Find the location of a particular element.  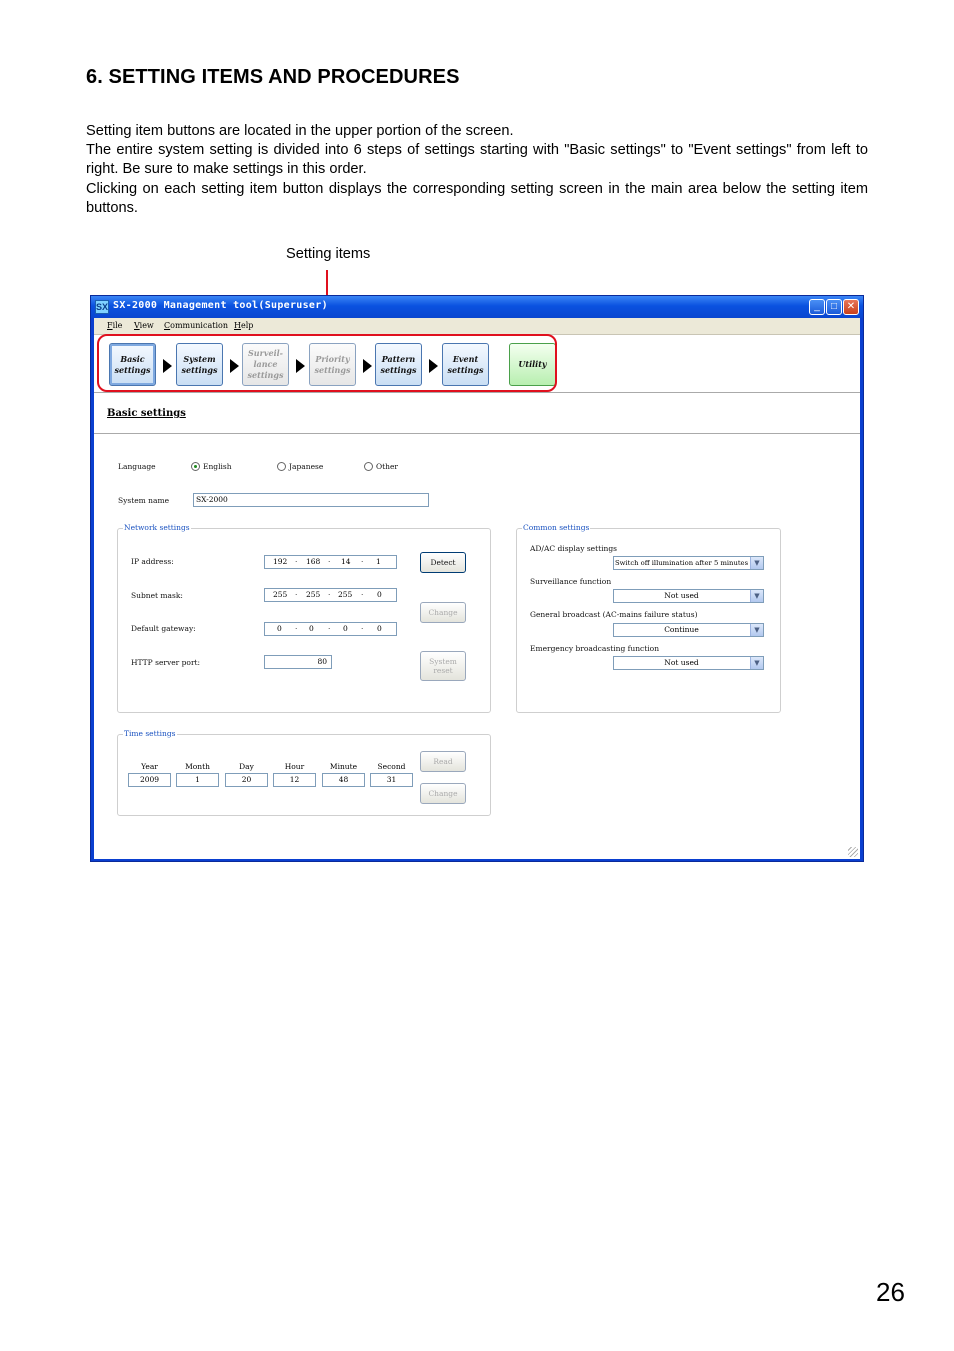

default-gateway-input: 0 · 0 · 0 · 0 is located at coordinates (330, 629).